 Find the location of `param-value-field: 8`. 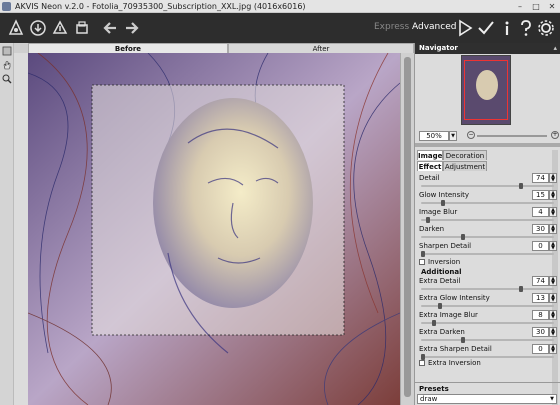

param-value-field: 8 is located at coordinates (540, 315).